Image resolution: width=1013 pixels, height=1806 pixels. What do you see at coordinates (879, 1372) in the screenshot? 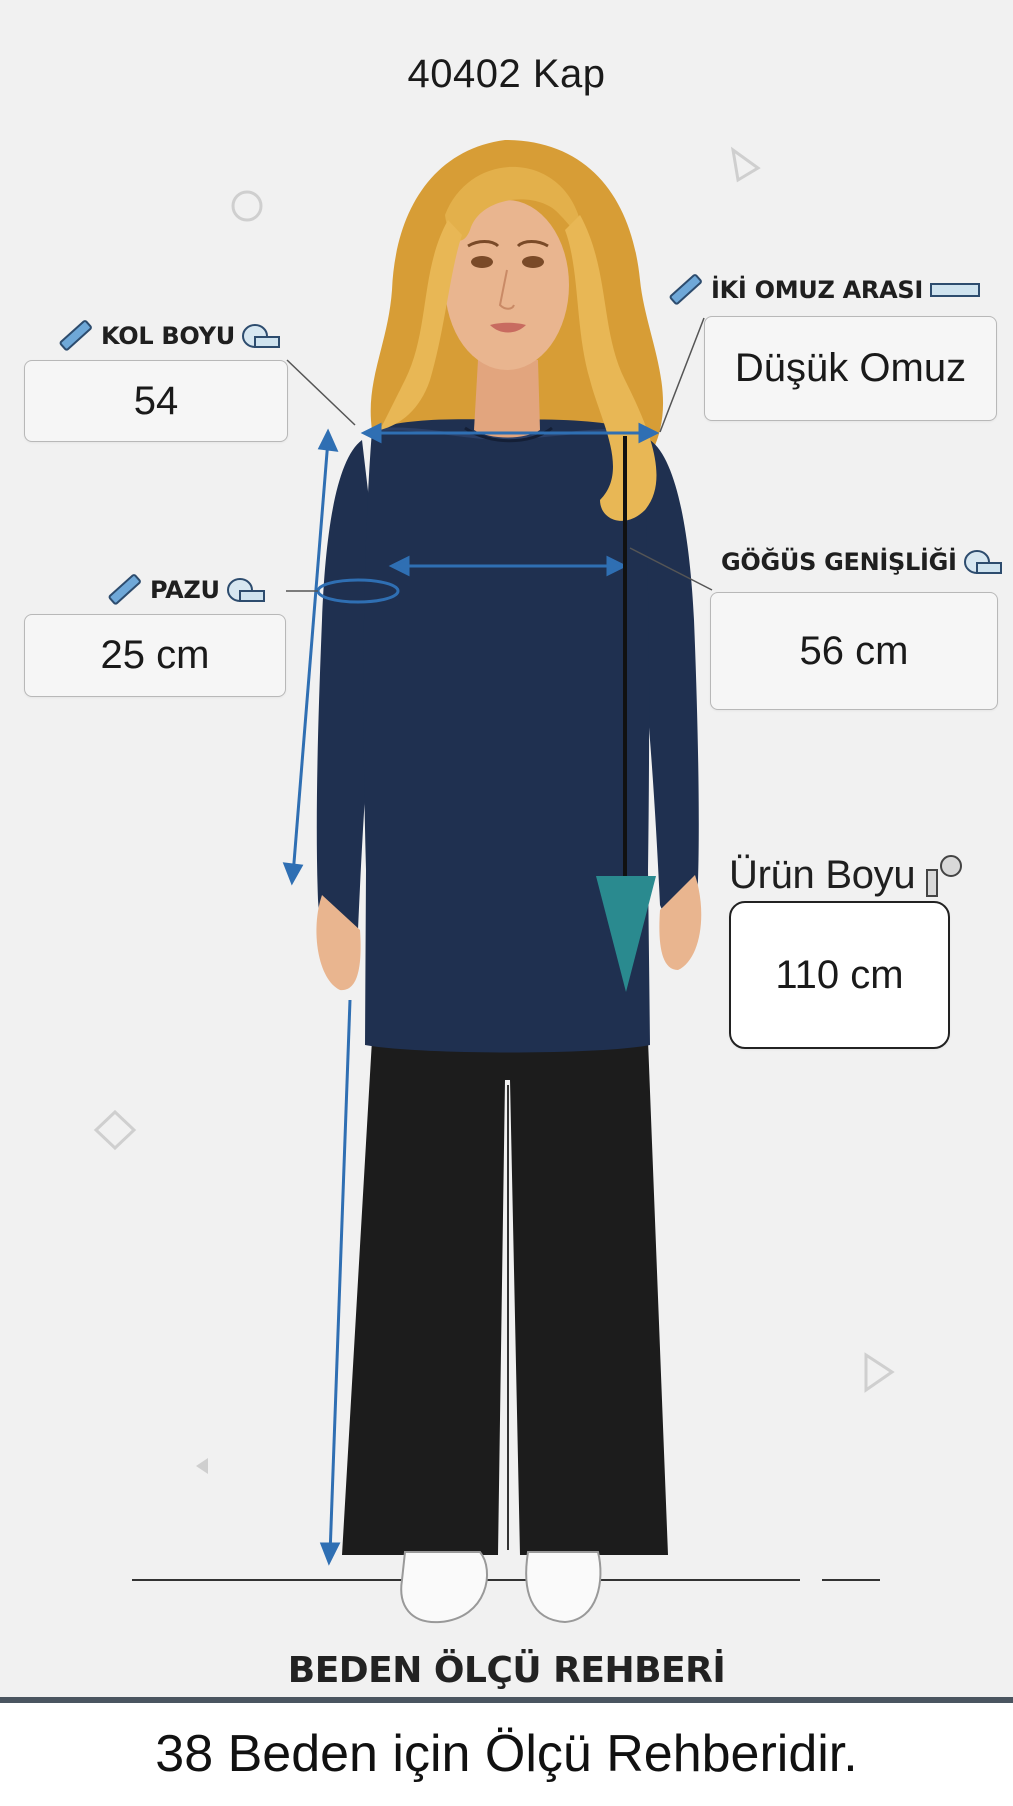
I see `decor-play` at bounding box center [879, 1372].